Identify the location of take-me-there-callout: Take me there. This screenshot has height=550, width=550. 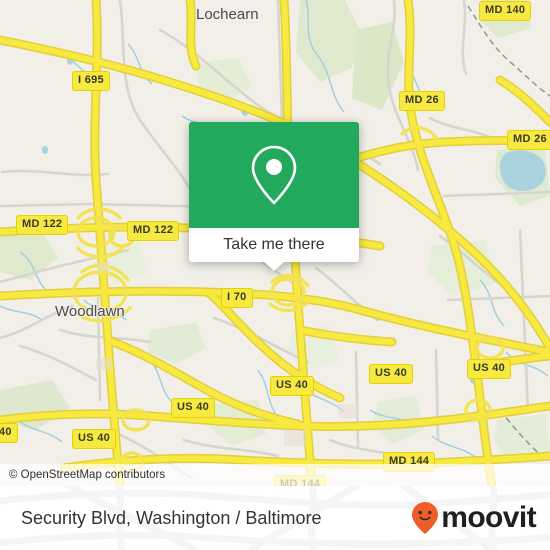
(274, 196).